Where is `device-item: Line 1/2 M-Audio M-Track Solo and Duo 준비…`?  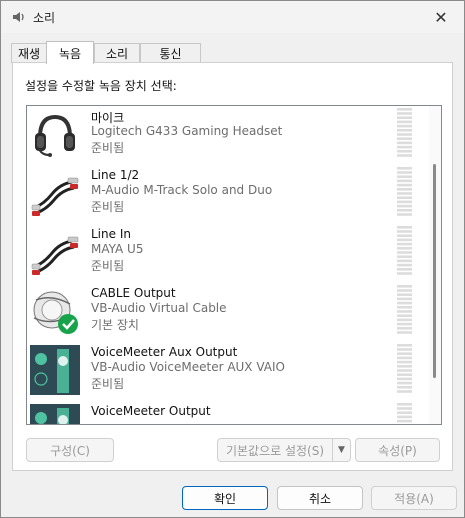 device-item: Line 1/2 M-Audio M-Track Solo and Duo 준비… is located at coordinates (228, 194).